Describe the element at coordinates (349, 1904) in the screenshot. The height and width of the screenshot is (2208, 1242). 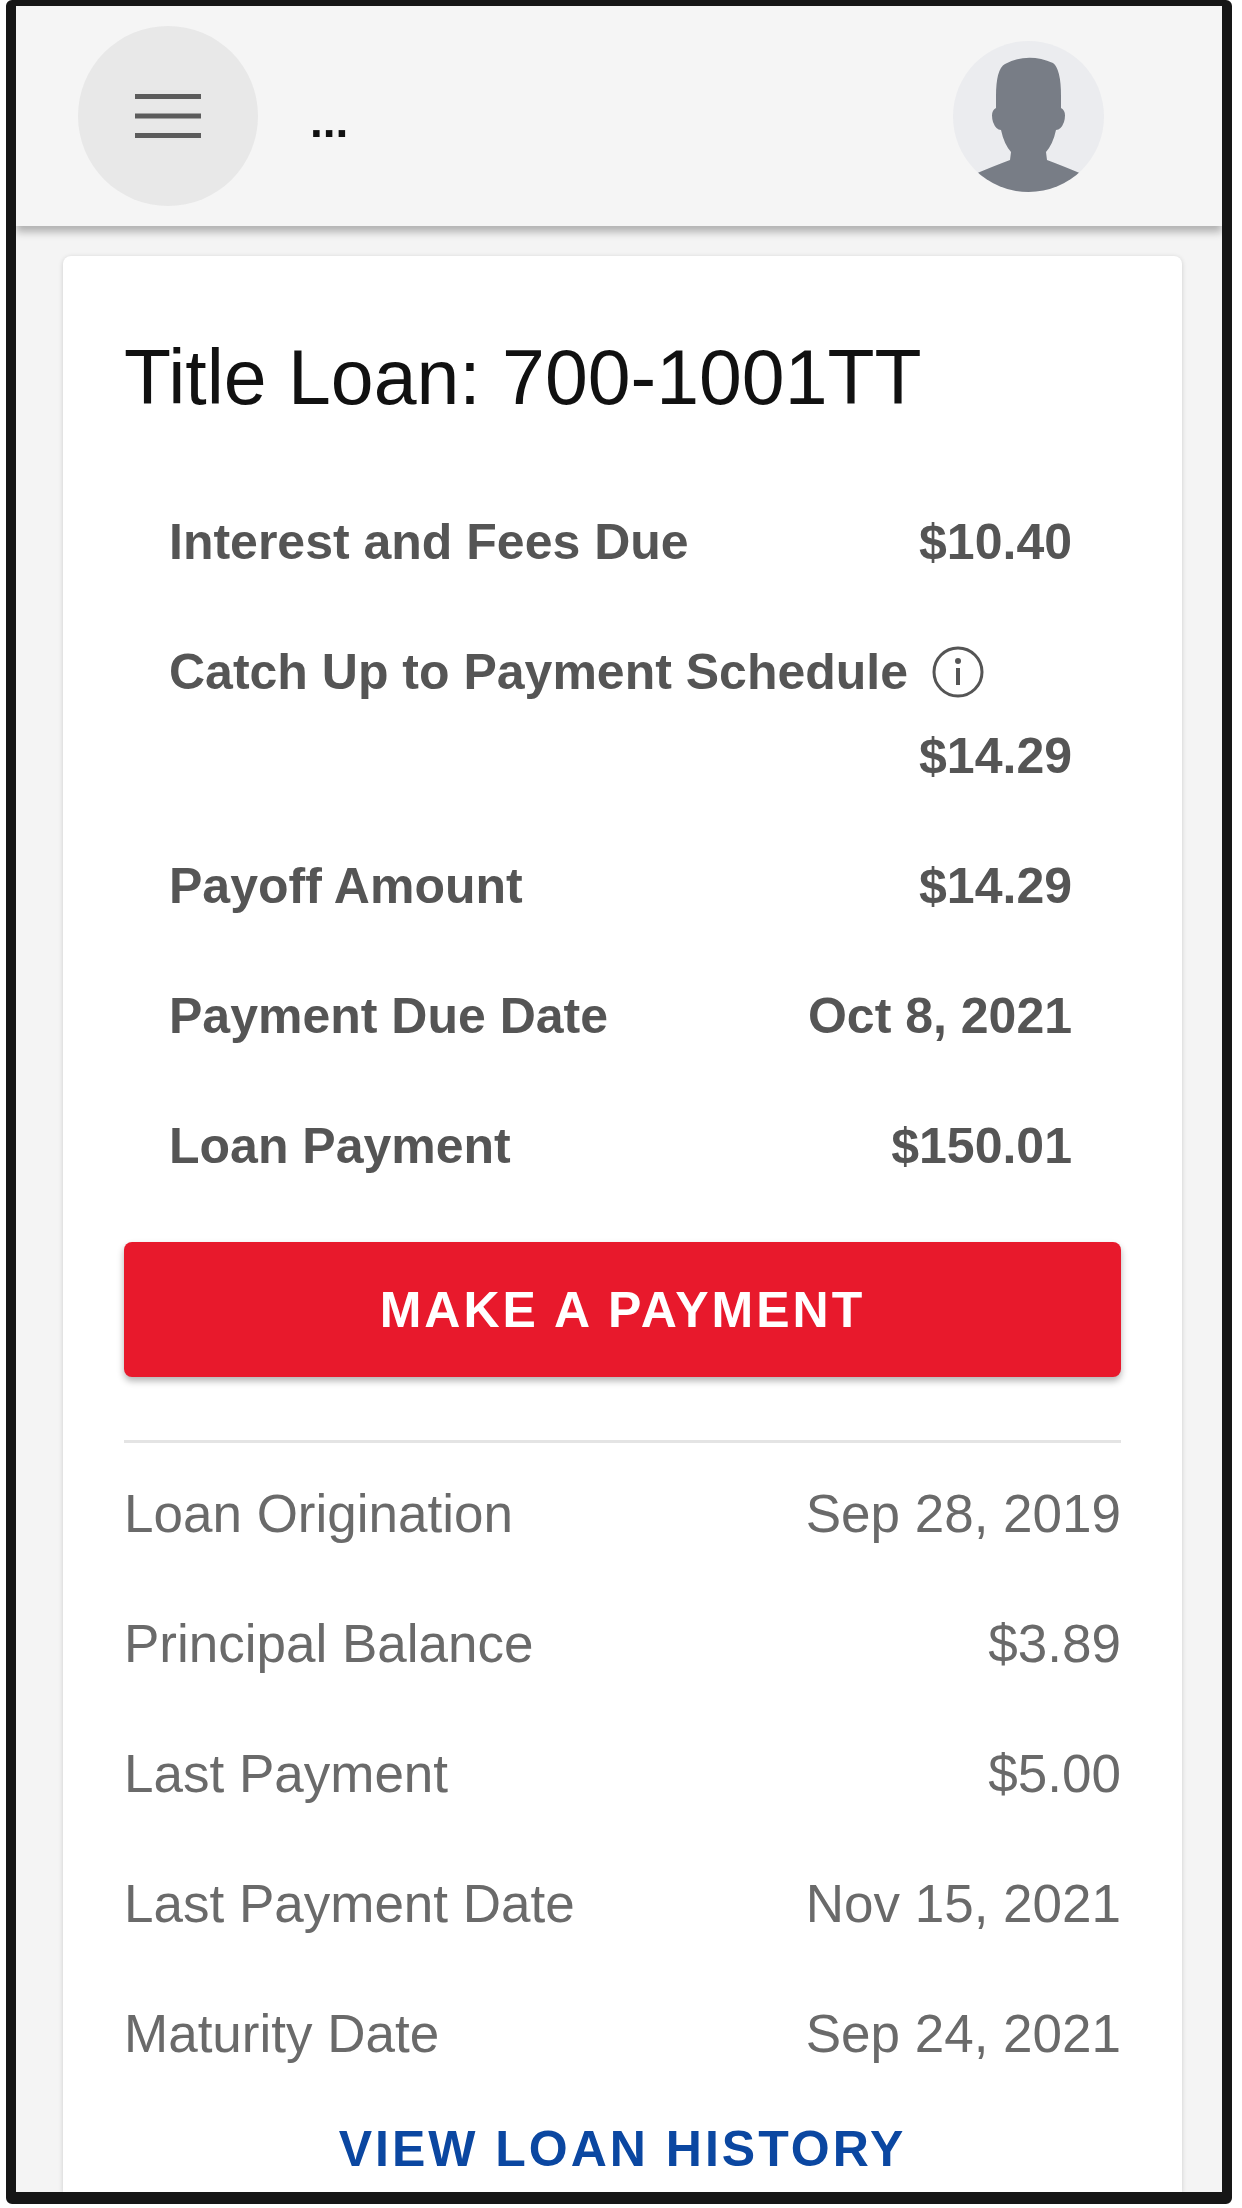
I see `detail-label: Last Payment Date` at that location.